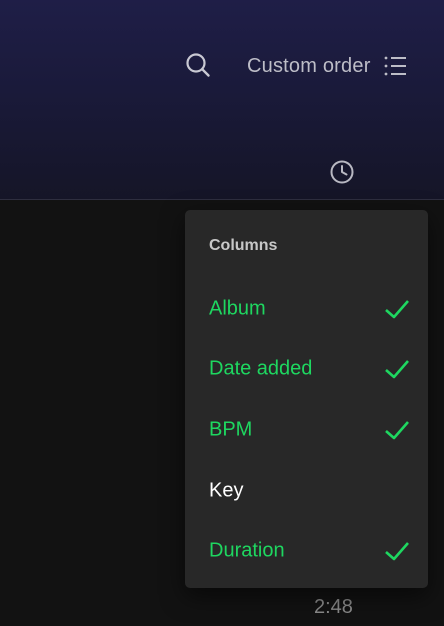  I want to click on menu-item-date-added: Date added, so click(306, 369).